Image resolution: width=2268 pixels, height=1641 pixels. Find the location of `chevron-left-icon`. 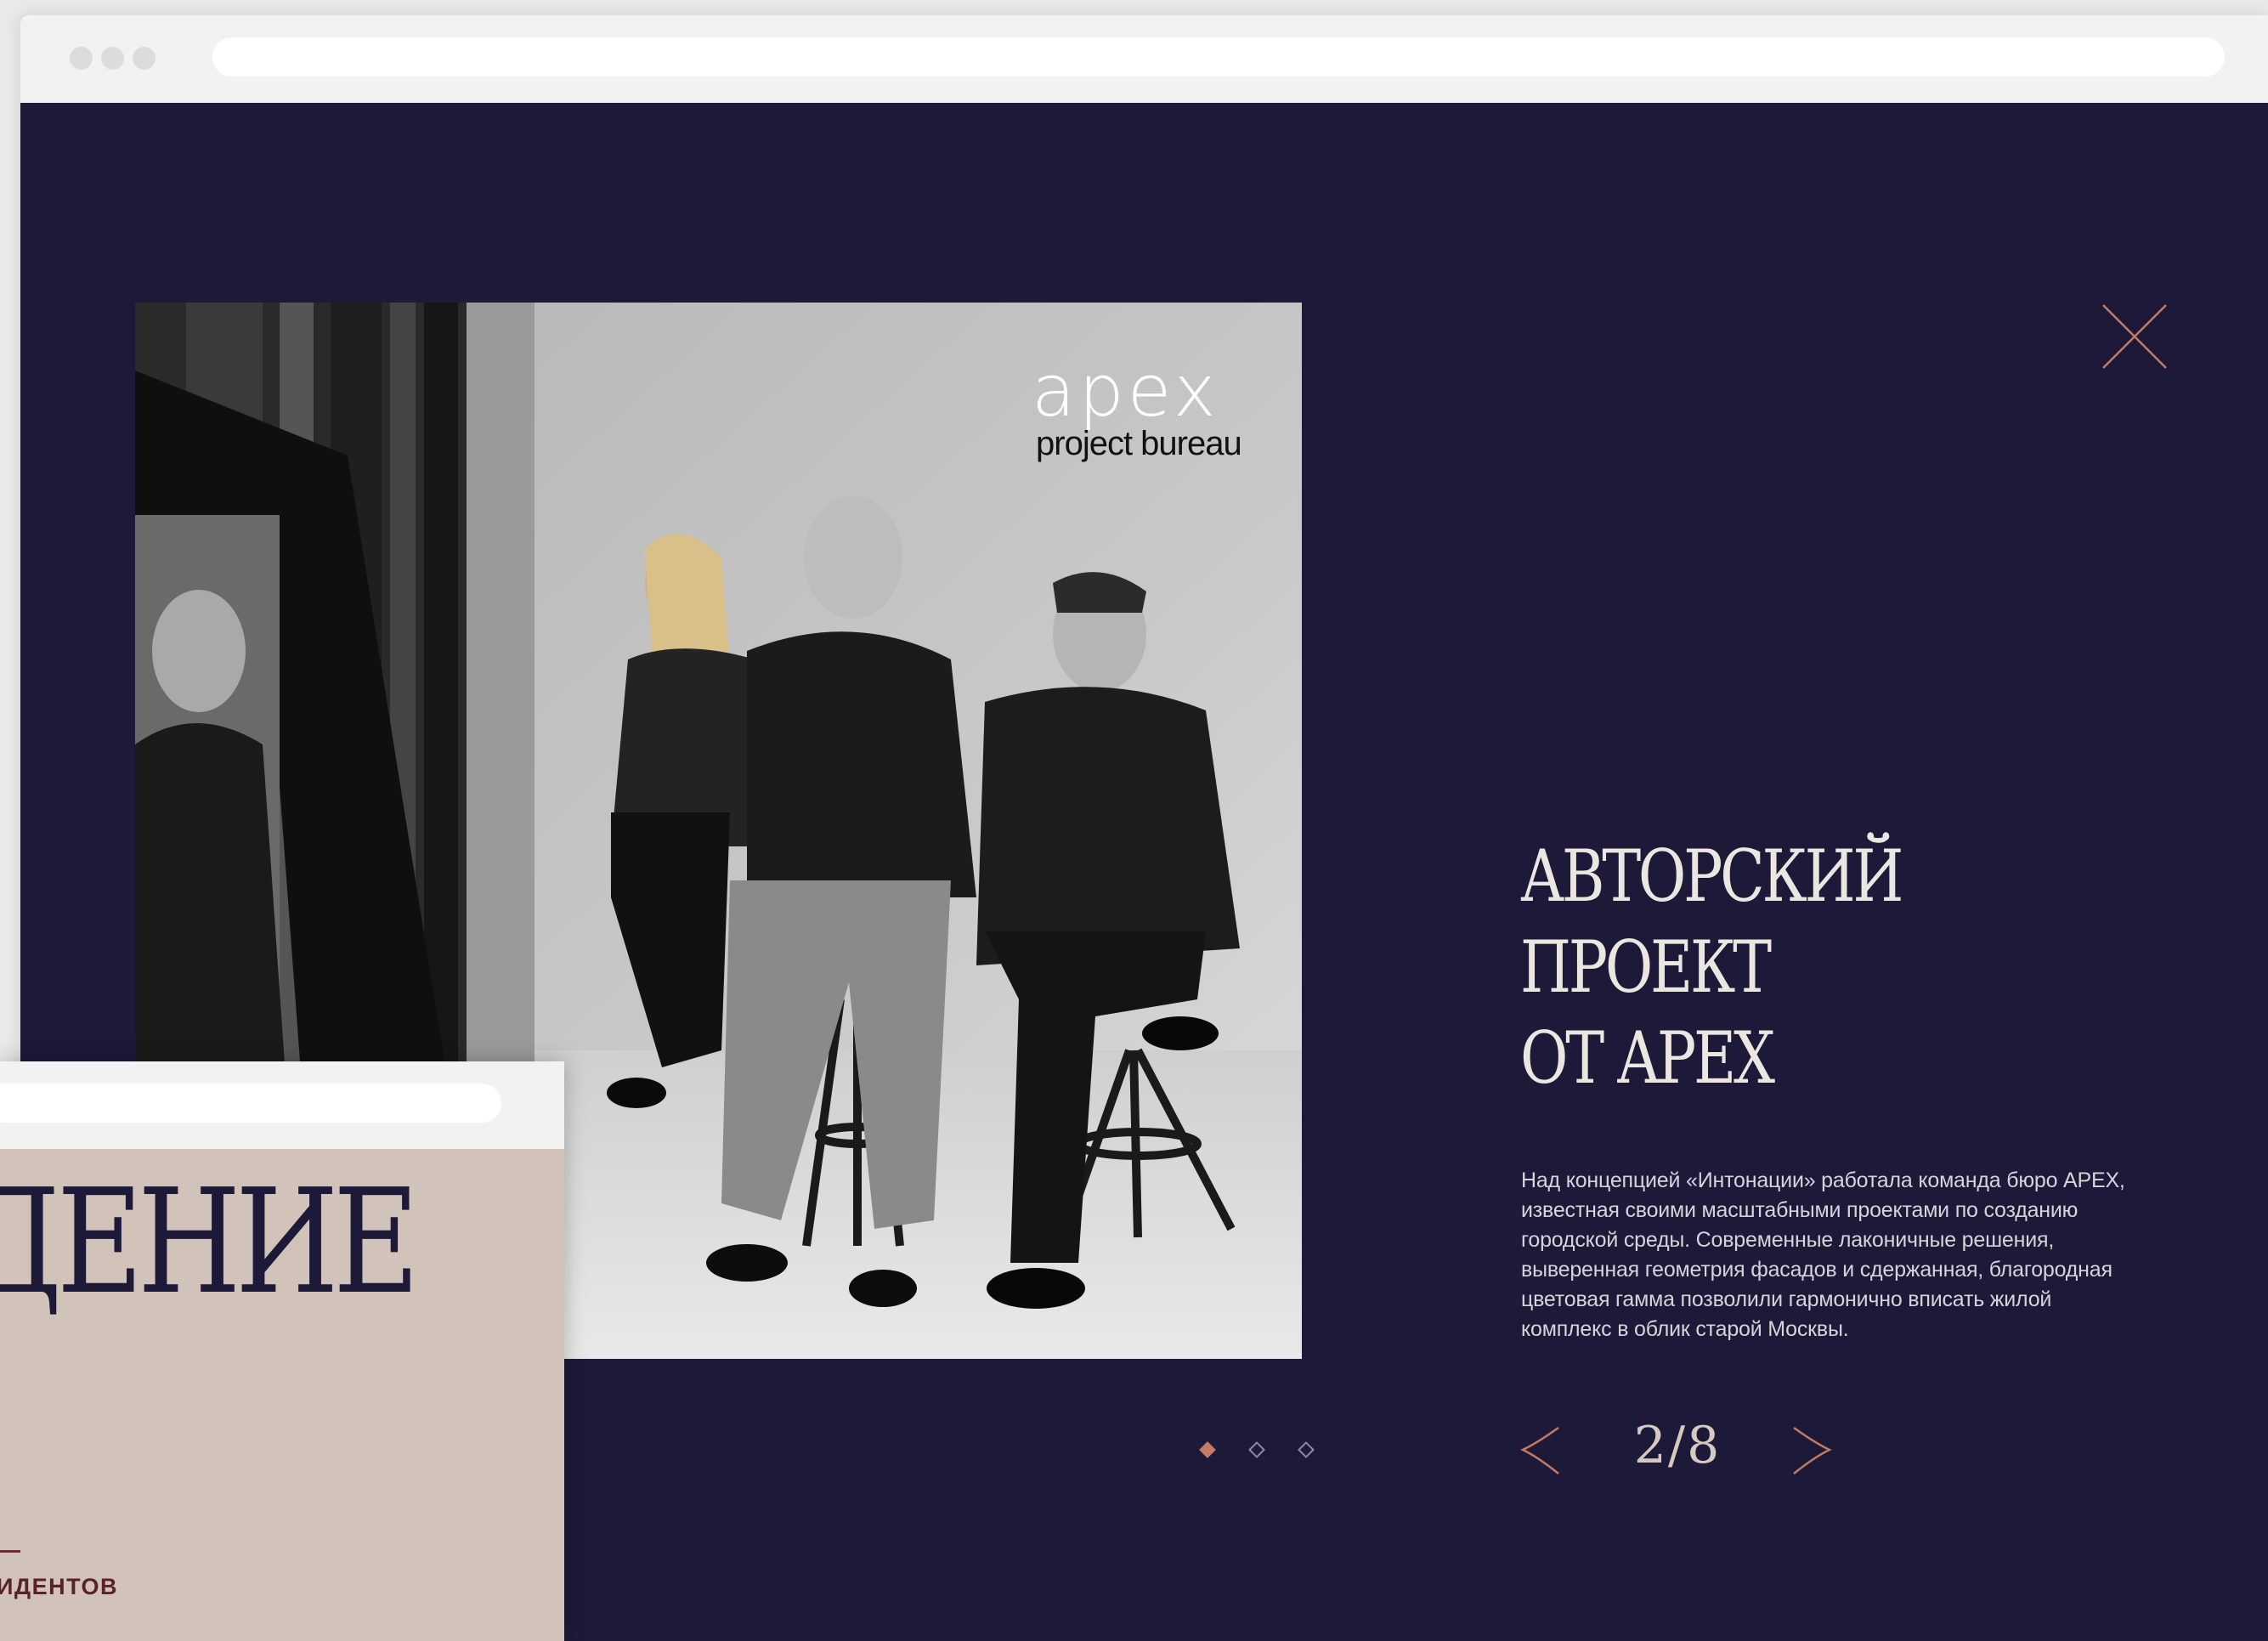

chevron-left-icon is located at coordinates (1539, 1450).